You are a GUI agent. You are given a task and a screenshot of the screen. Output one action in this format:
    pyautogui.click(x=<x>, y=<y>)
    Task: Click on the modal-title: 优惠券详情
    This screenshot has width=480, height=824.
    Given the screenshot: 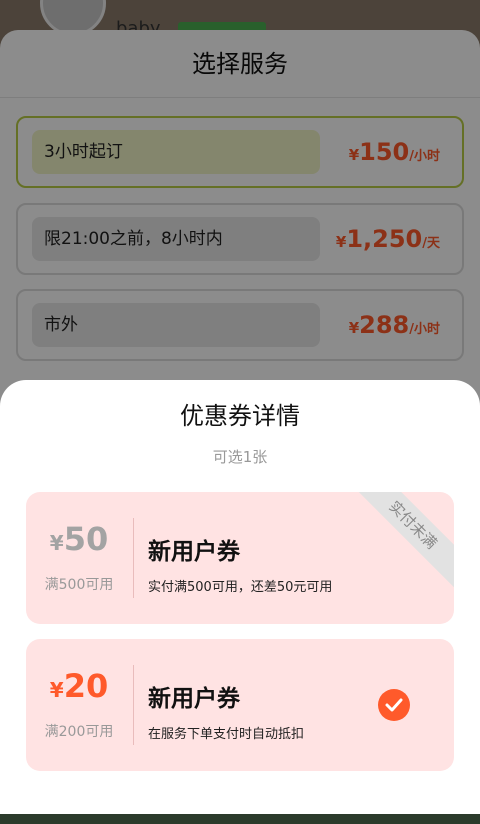 What is the action you would take?
    pyautogui.click(x=240, y=416)
    